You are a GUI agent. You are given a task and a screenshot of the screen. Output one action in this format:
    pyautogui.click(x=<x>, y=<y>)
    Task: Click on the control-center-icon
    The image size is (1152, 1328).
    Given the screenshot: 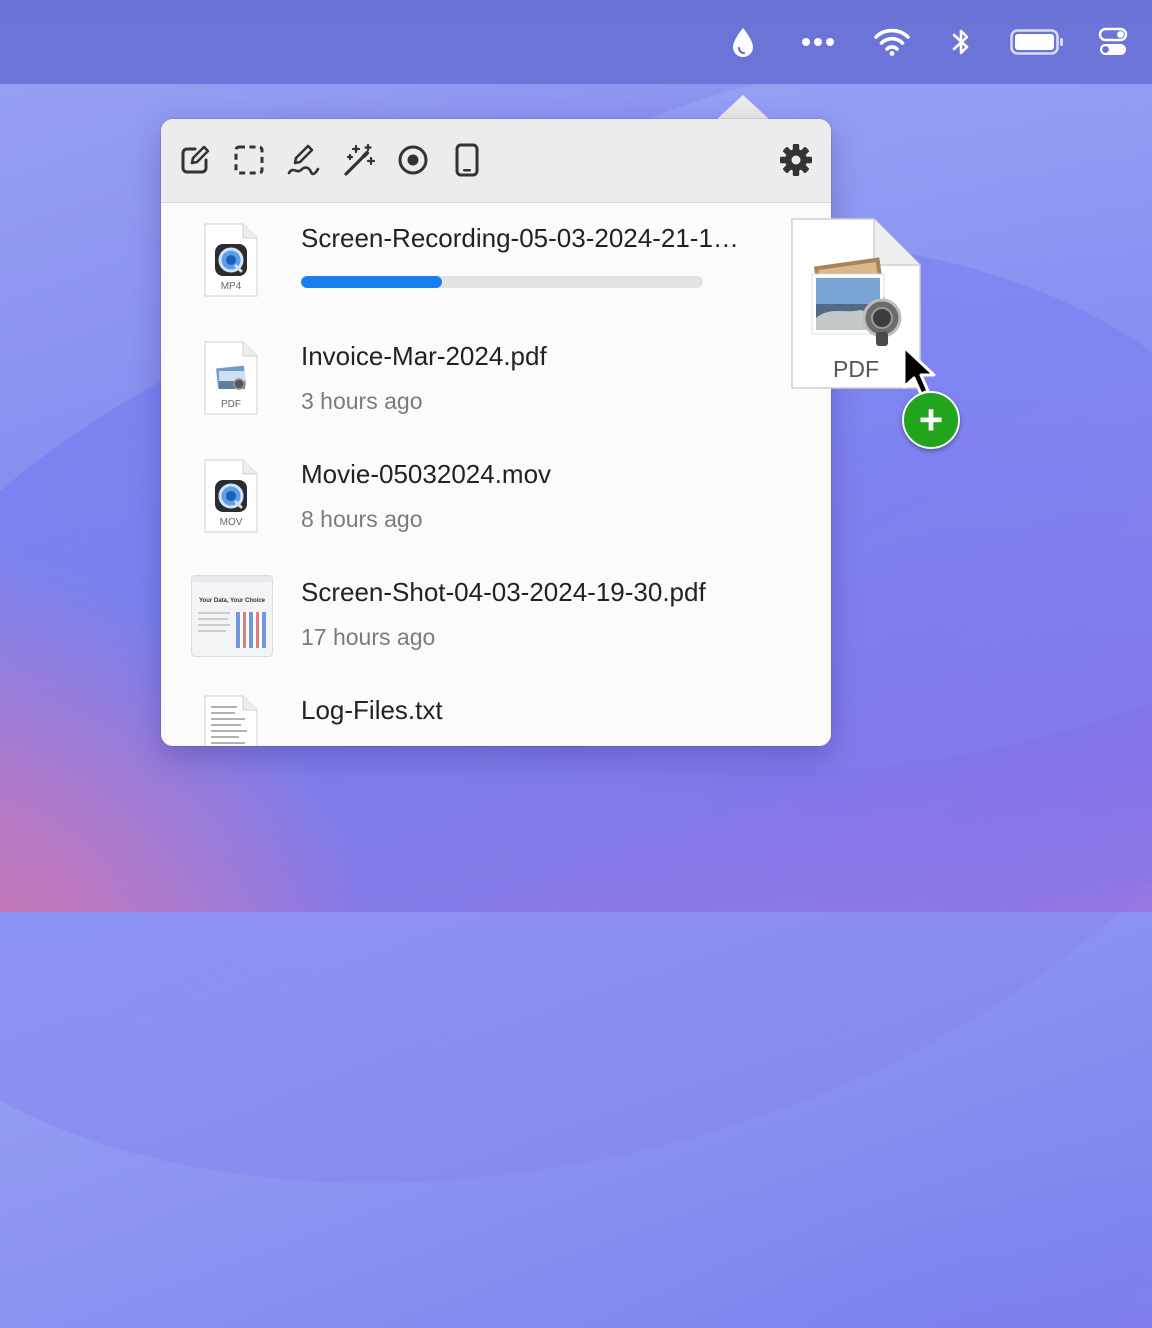 What is the action you would take?
    pyautogui.click(x=1113, y=42)
    